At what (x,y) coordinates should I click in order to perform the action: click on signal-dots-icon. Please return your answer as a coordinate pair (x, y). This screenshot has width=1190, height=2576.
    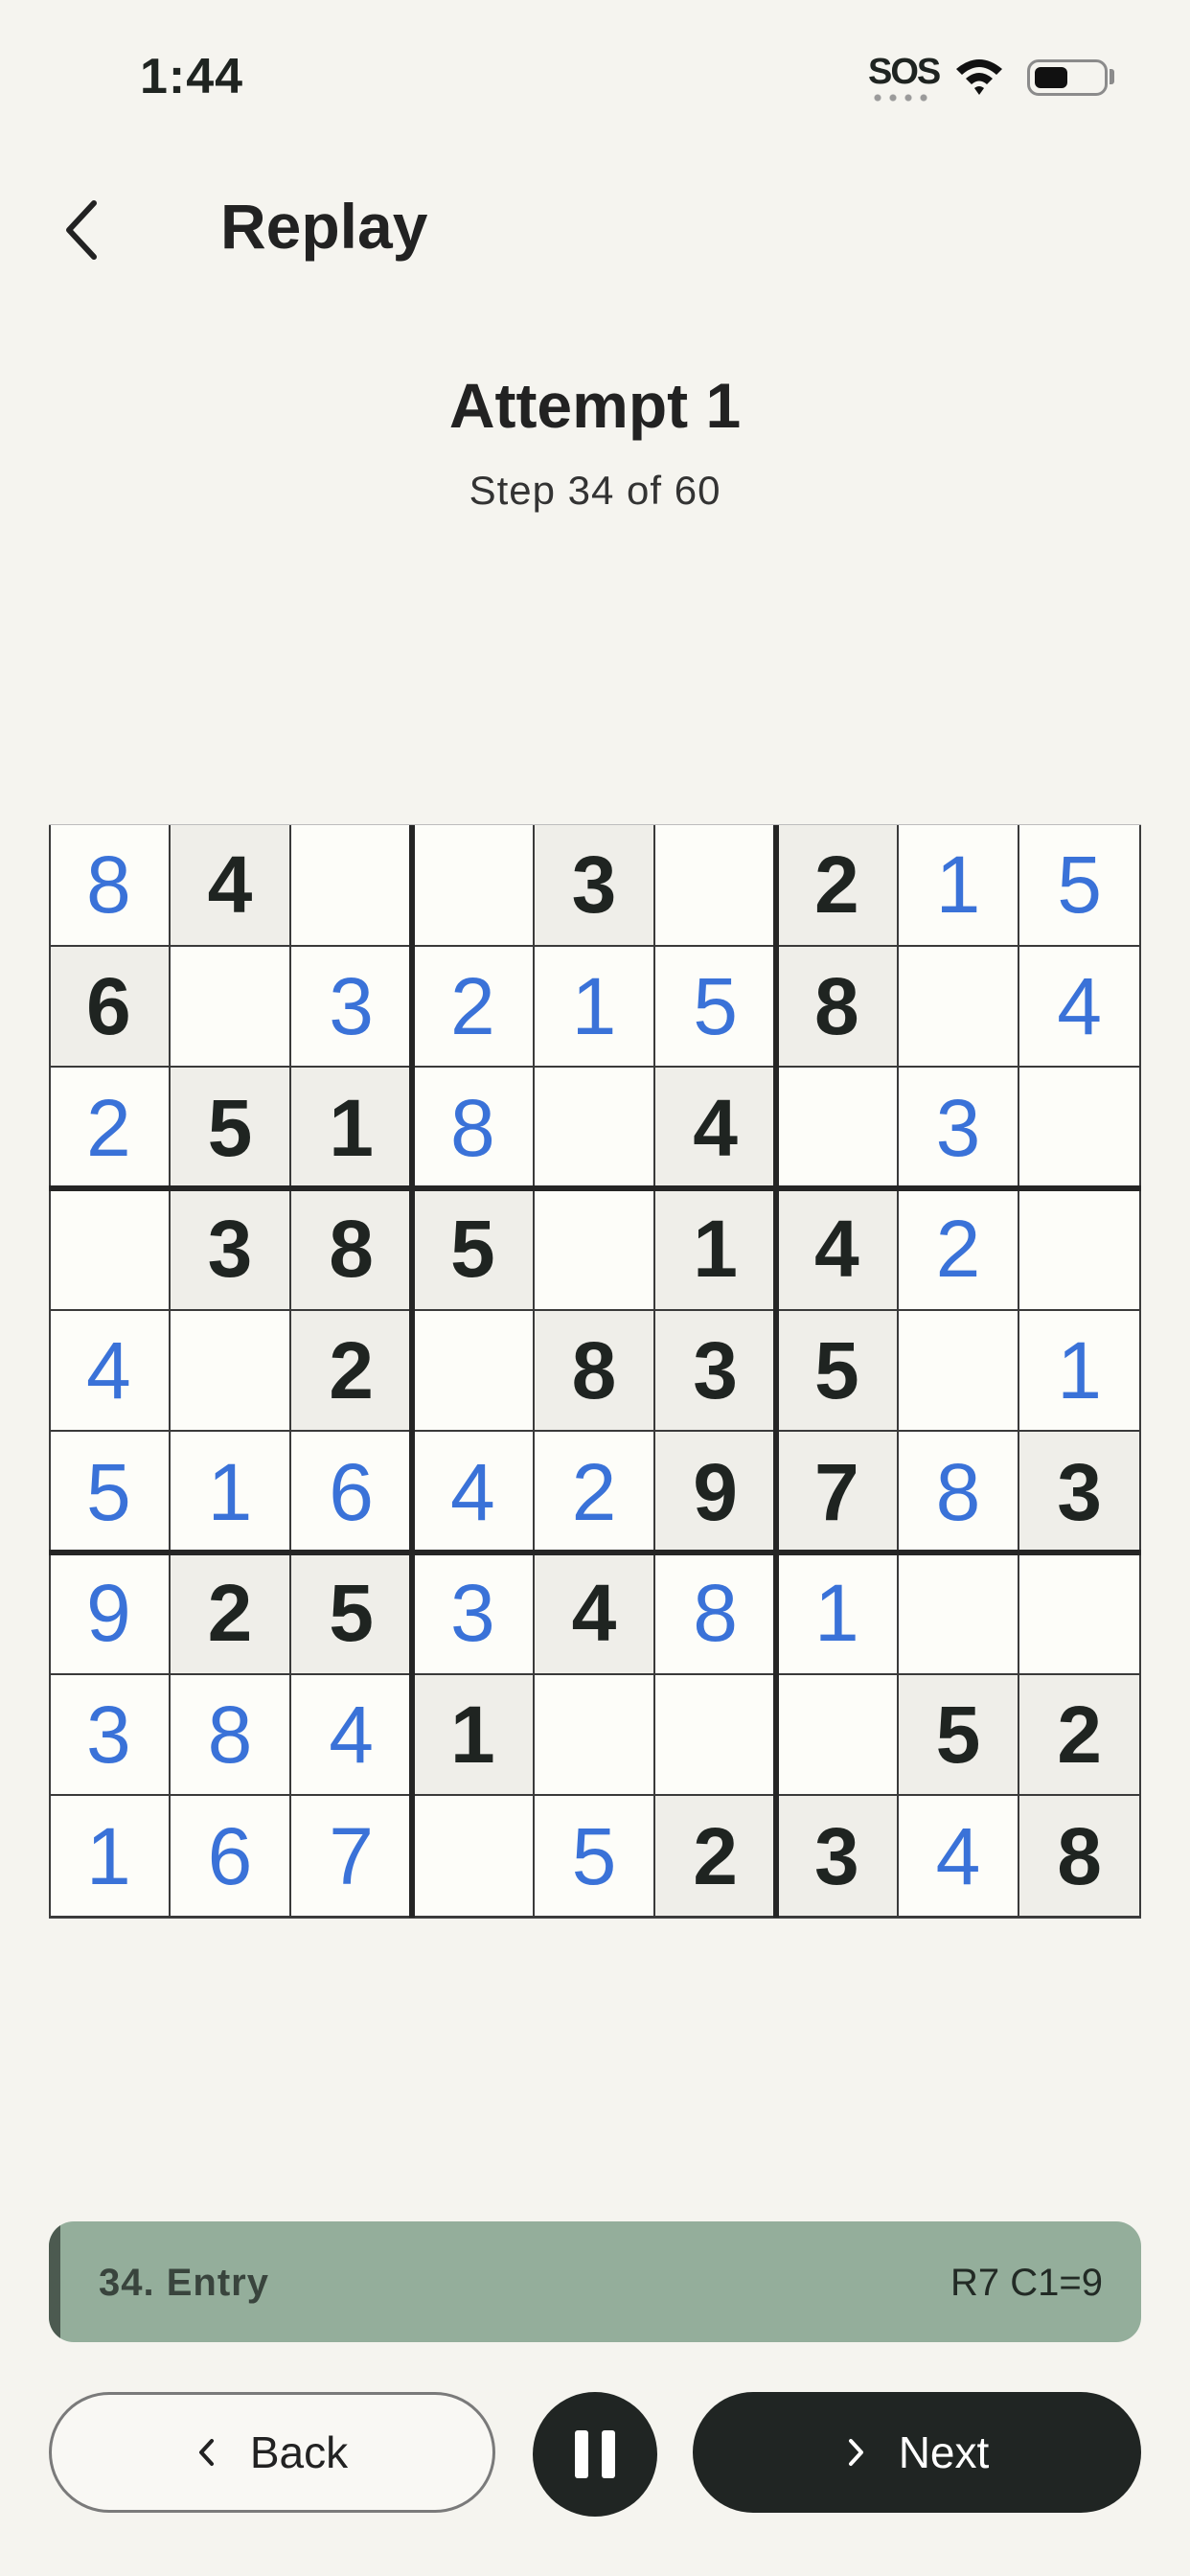
    Looking at the image, I should click on (901, 98).